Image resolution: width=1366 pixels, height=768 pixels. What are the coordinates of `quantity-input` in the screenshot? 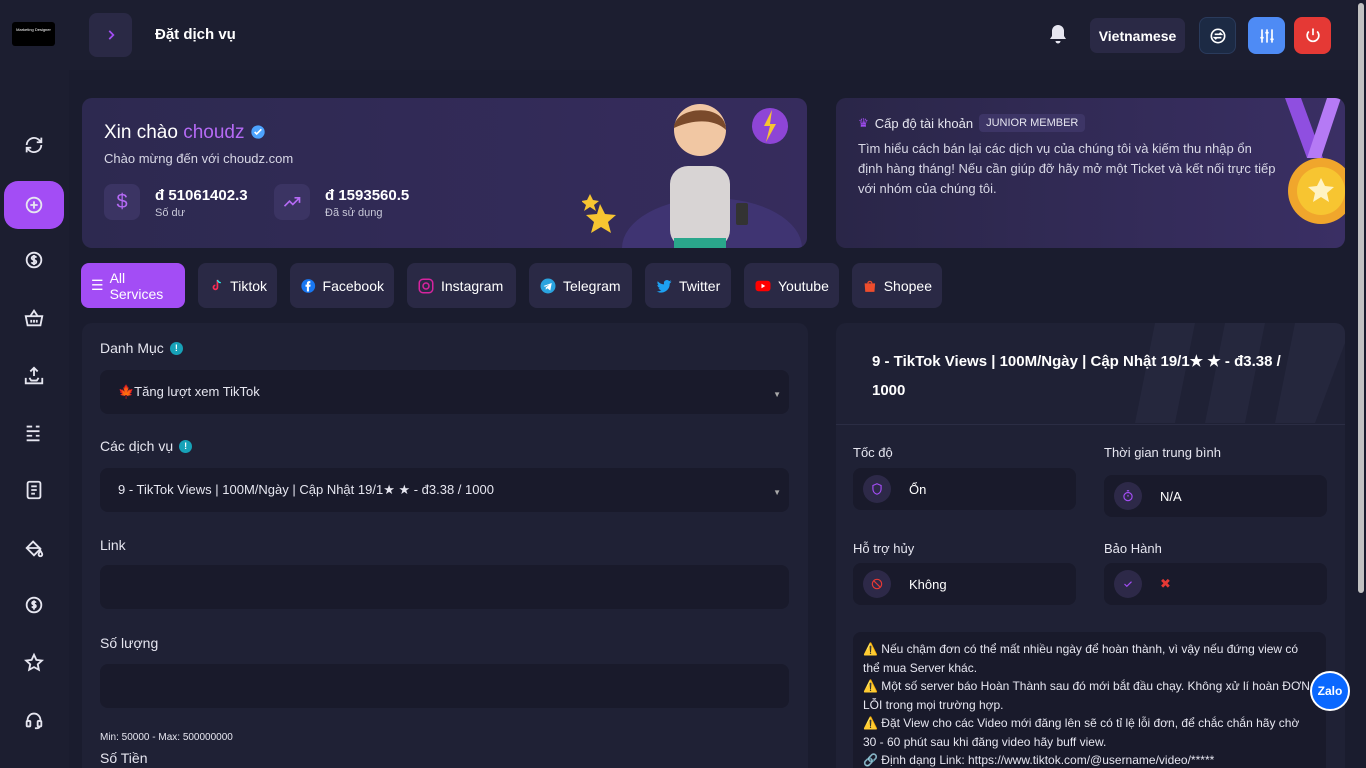 It's located at (444, 686).